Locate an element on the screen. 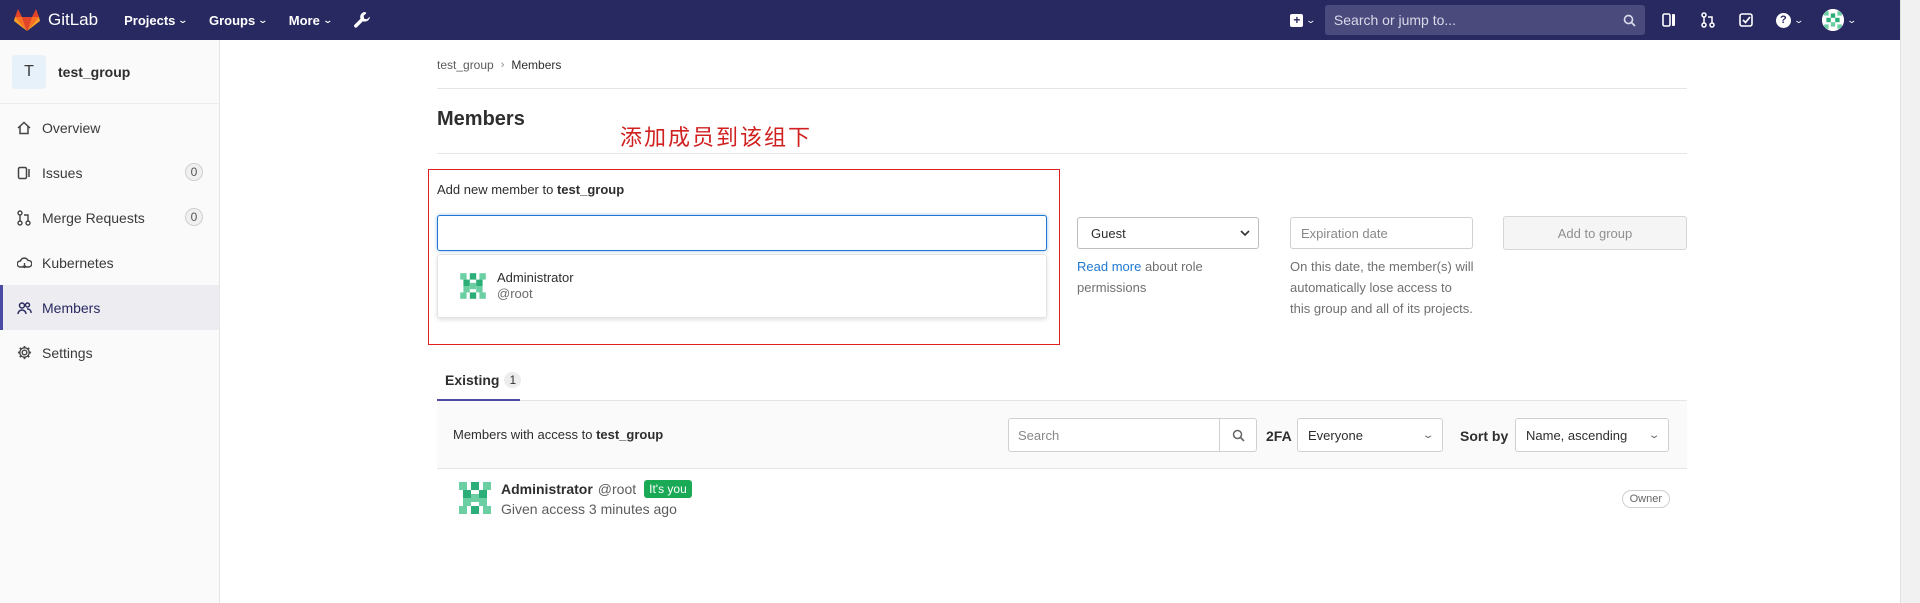 This screenshot has height=603, width=1920. add-member-label-prefix: Add new member to is located at coordinates (495, 189).